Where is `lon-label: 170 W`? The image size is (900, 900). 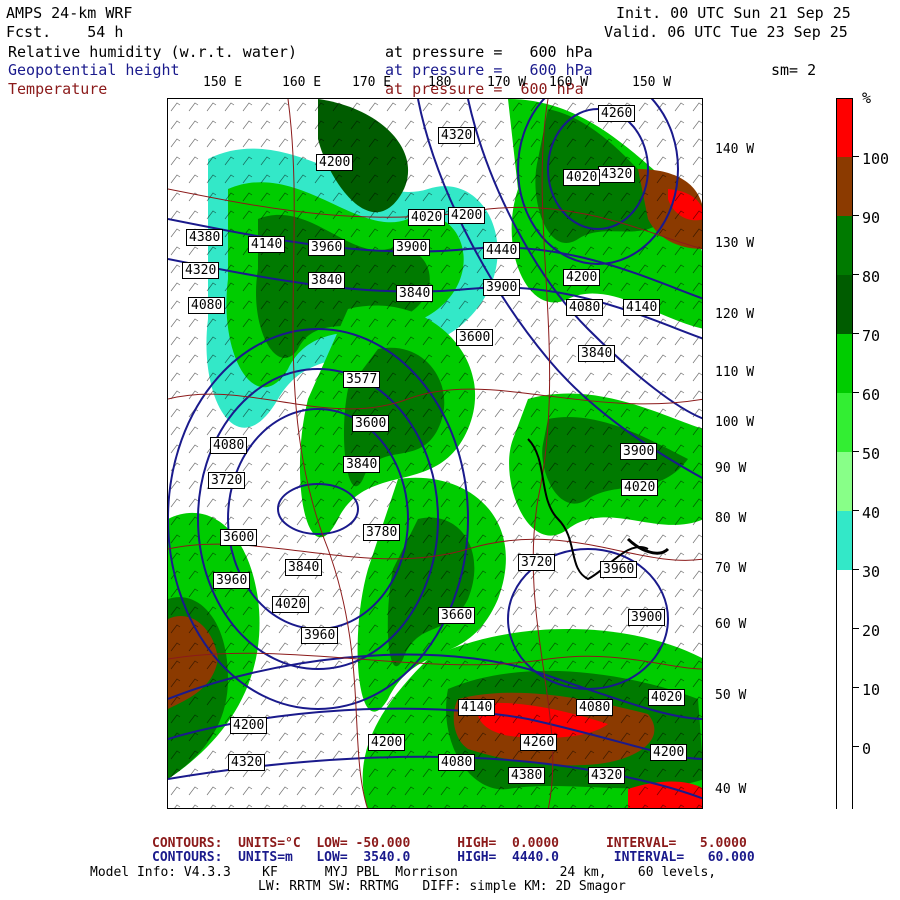 lon-label: 170 W is located at coordinates (507, 82).